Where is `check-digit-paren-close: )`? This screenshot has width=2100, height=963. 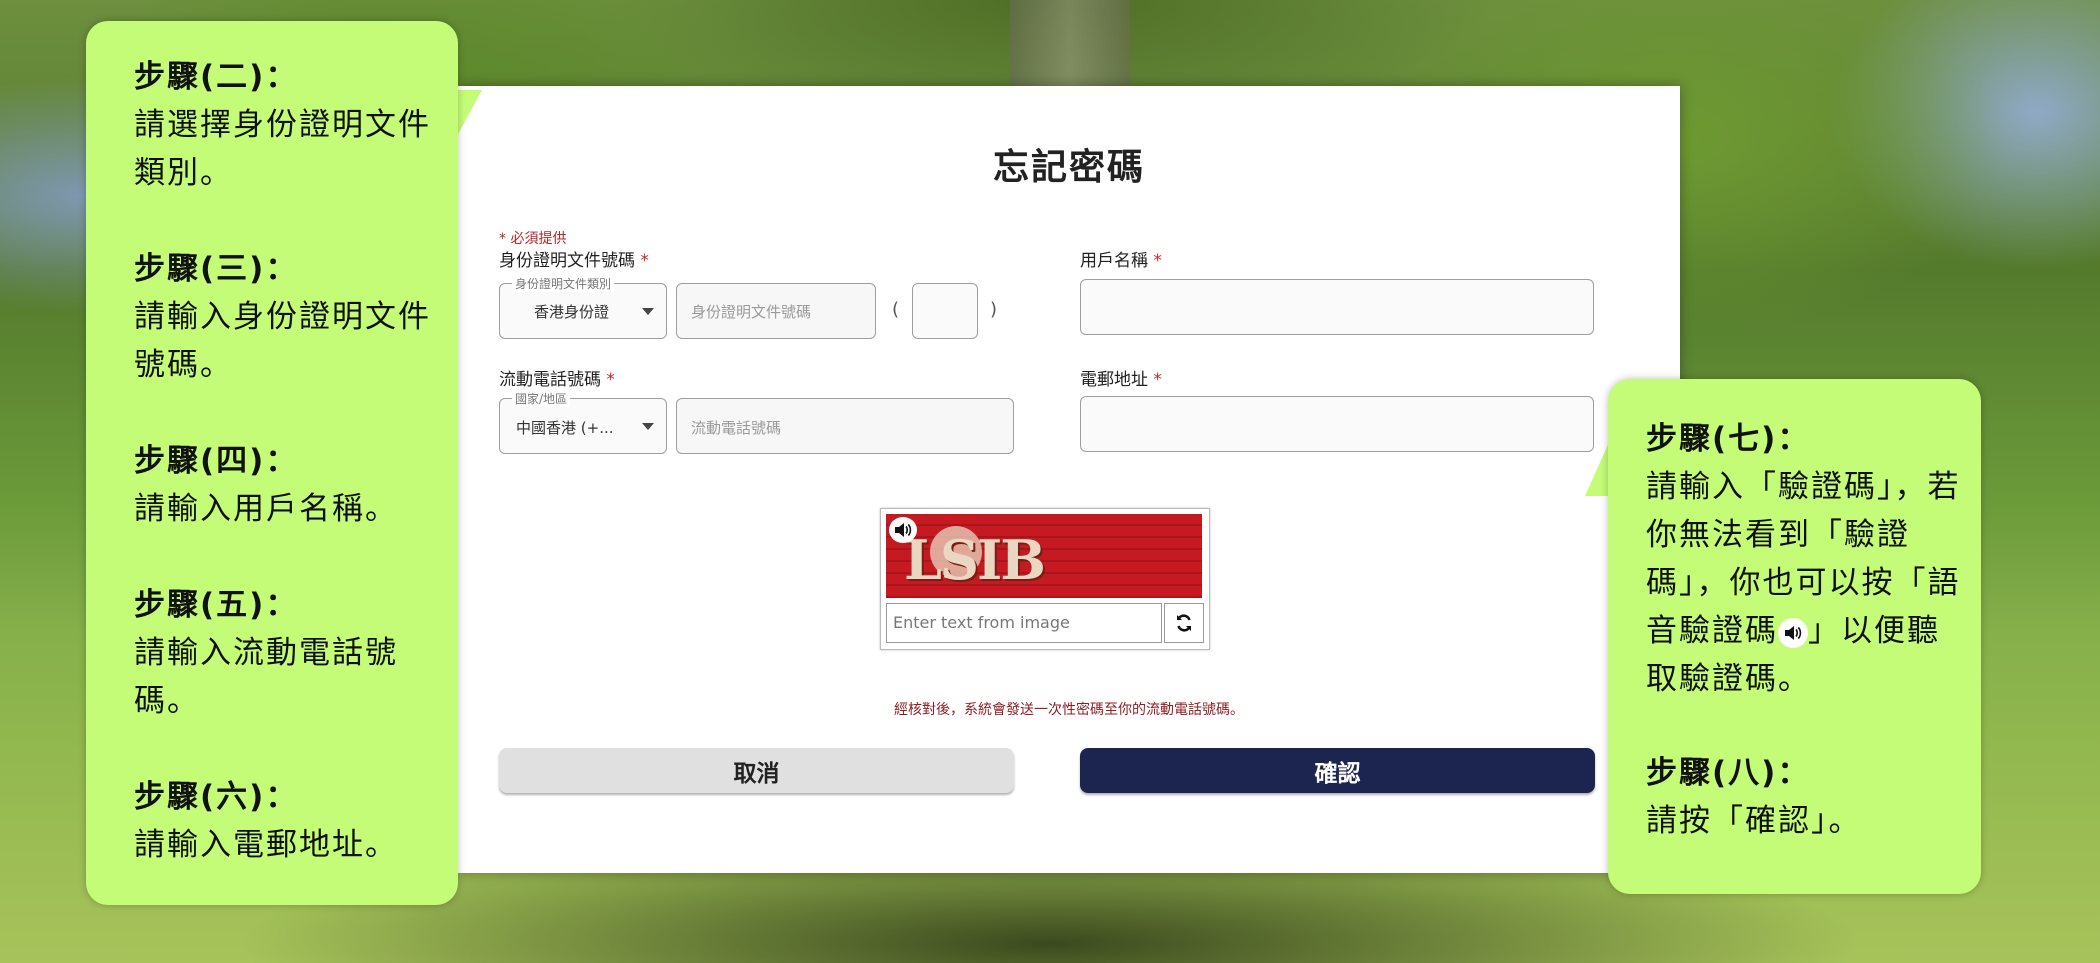
check-digit-paren-close: ) is located at coordinates (994, 309).